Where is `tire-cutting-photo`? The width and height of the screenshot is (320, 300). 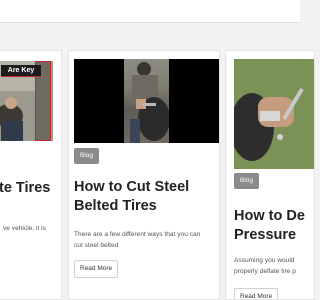
tire-cutting-photo is located at coordinates (149, 102).